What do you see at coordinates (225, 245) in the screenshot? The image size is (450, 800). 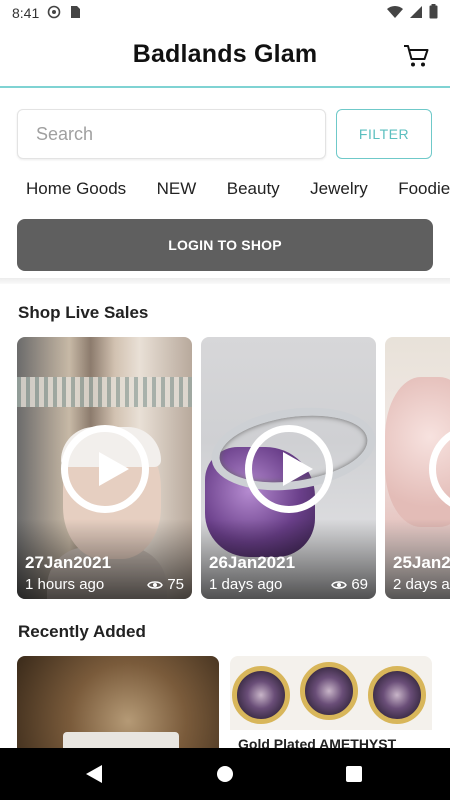 I see `login-to-shop-button: LOGIN TO SHOP` at bounding box center [225, 245].